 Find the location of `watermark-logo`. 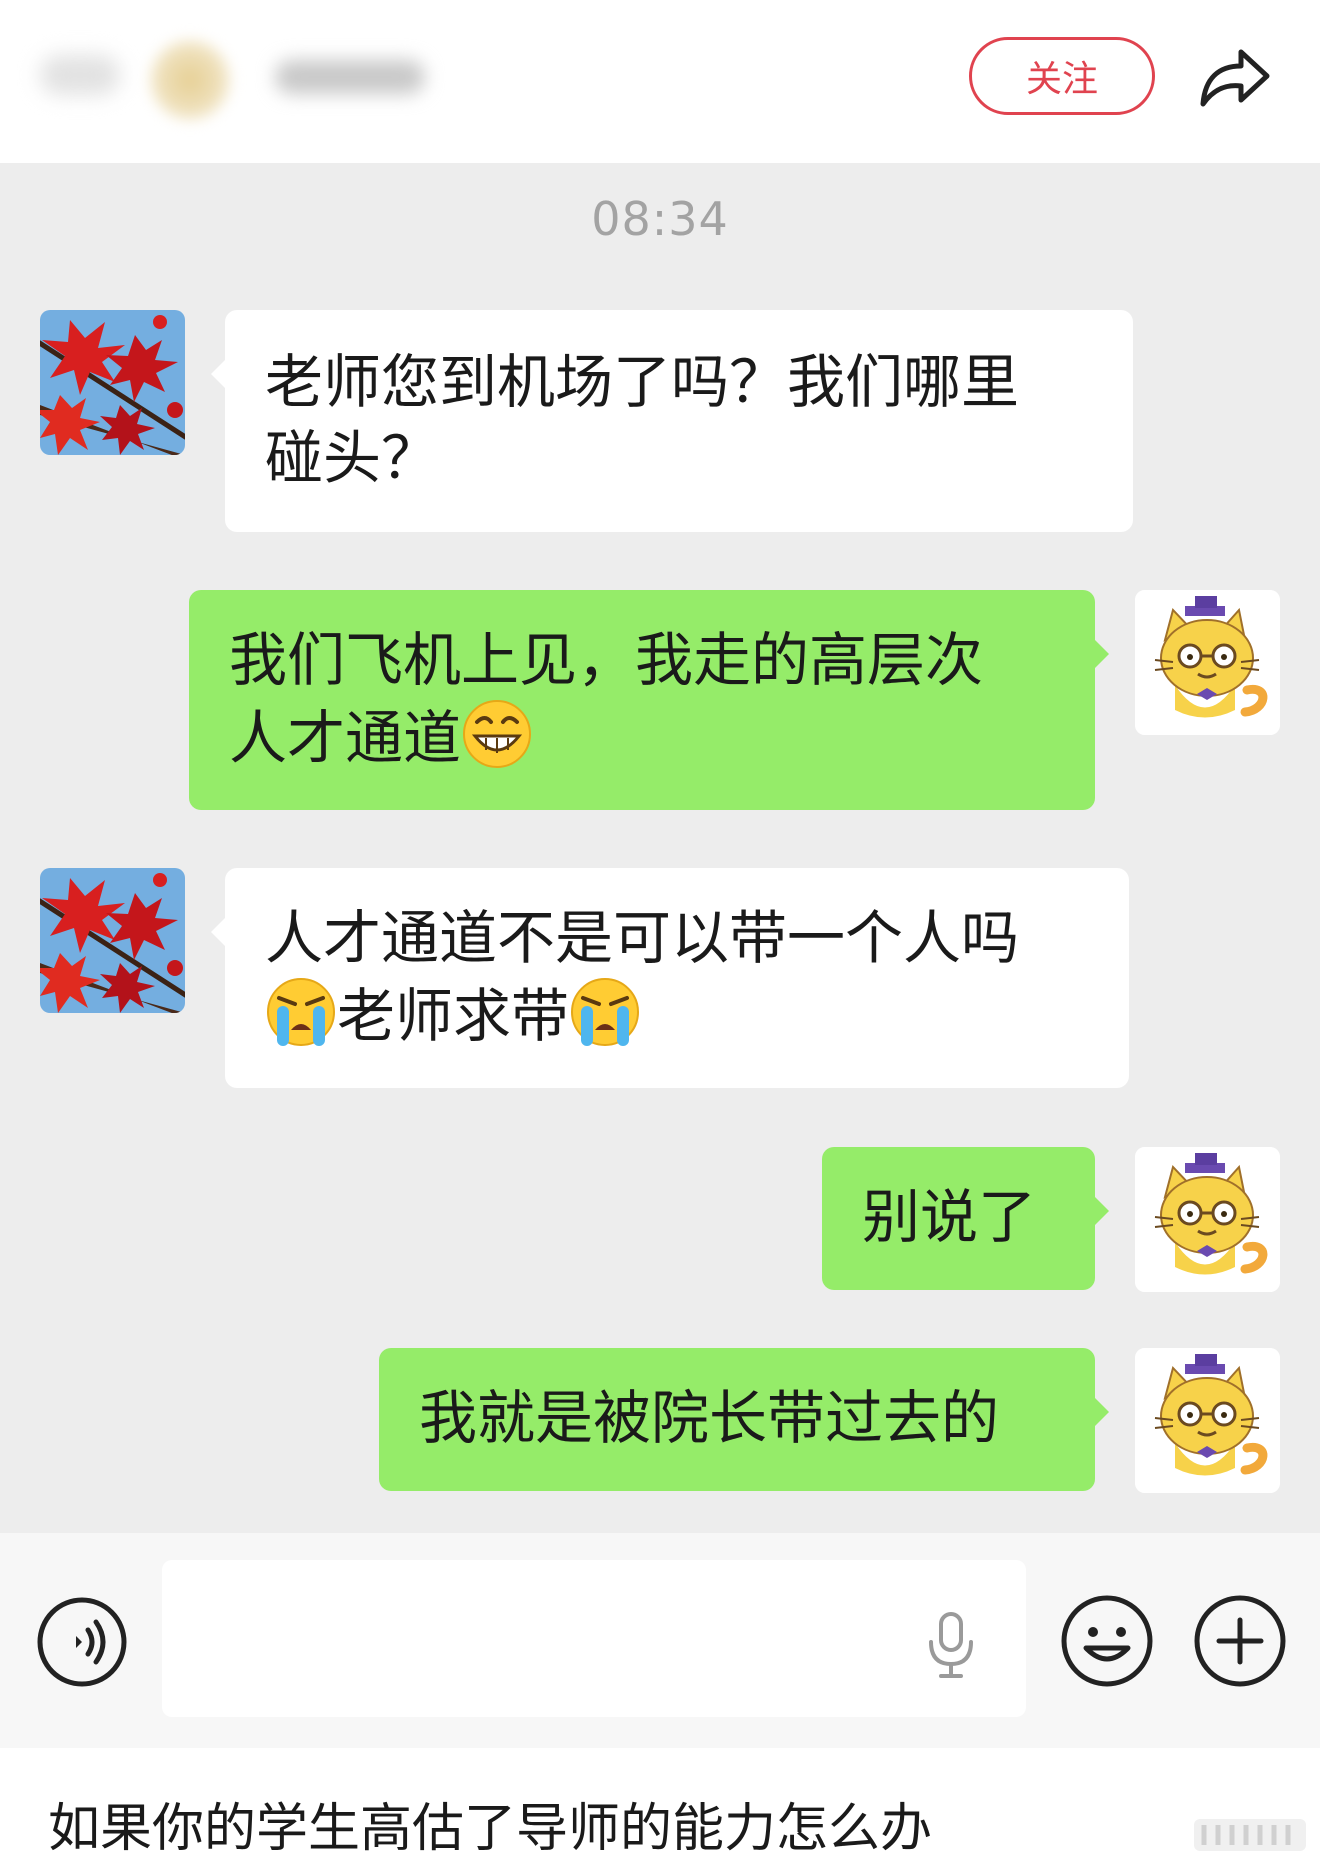

watermark-logo is located at coordinates (1250, 1835).